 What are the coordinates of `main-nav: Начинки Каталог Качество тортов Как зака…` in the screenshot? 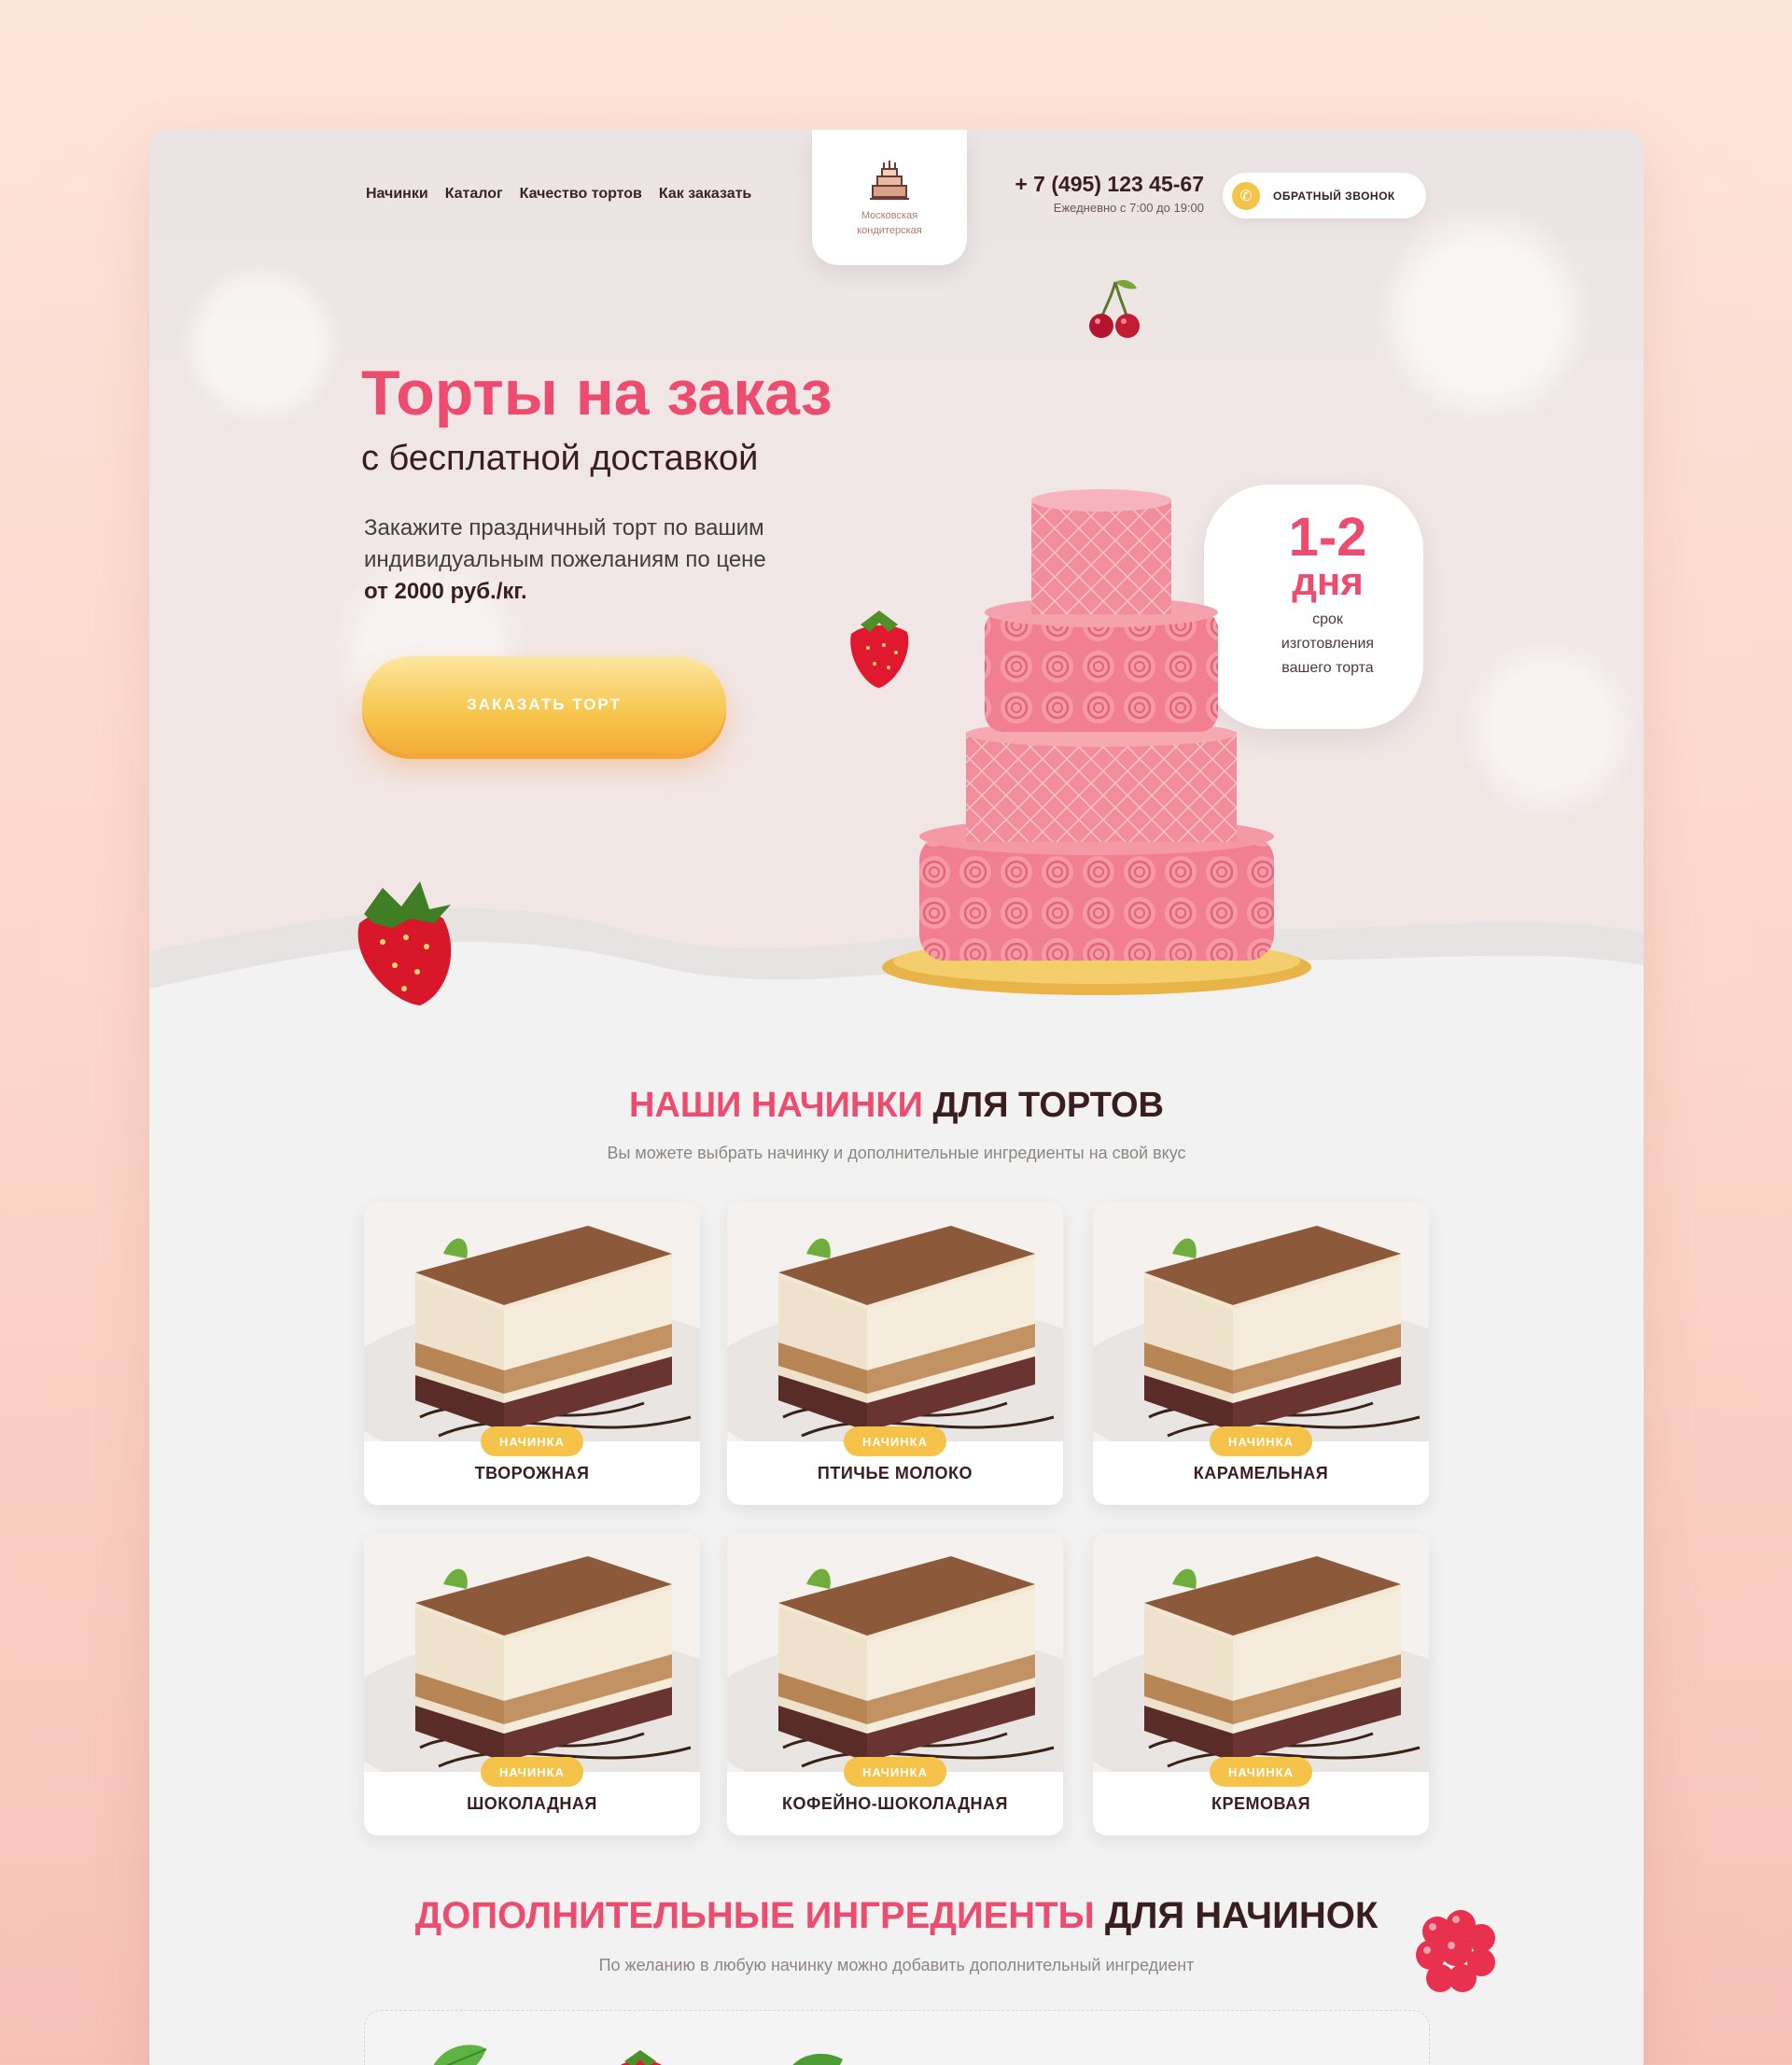 It's located at (558, 194).